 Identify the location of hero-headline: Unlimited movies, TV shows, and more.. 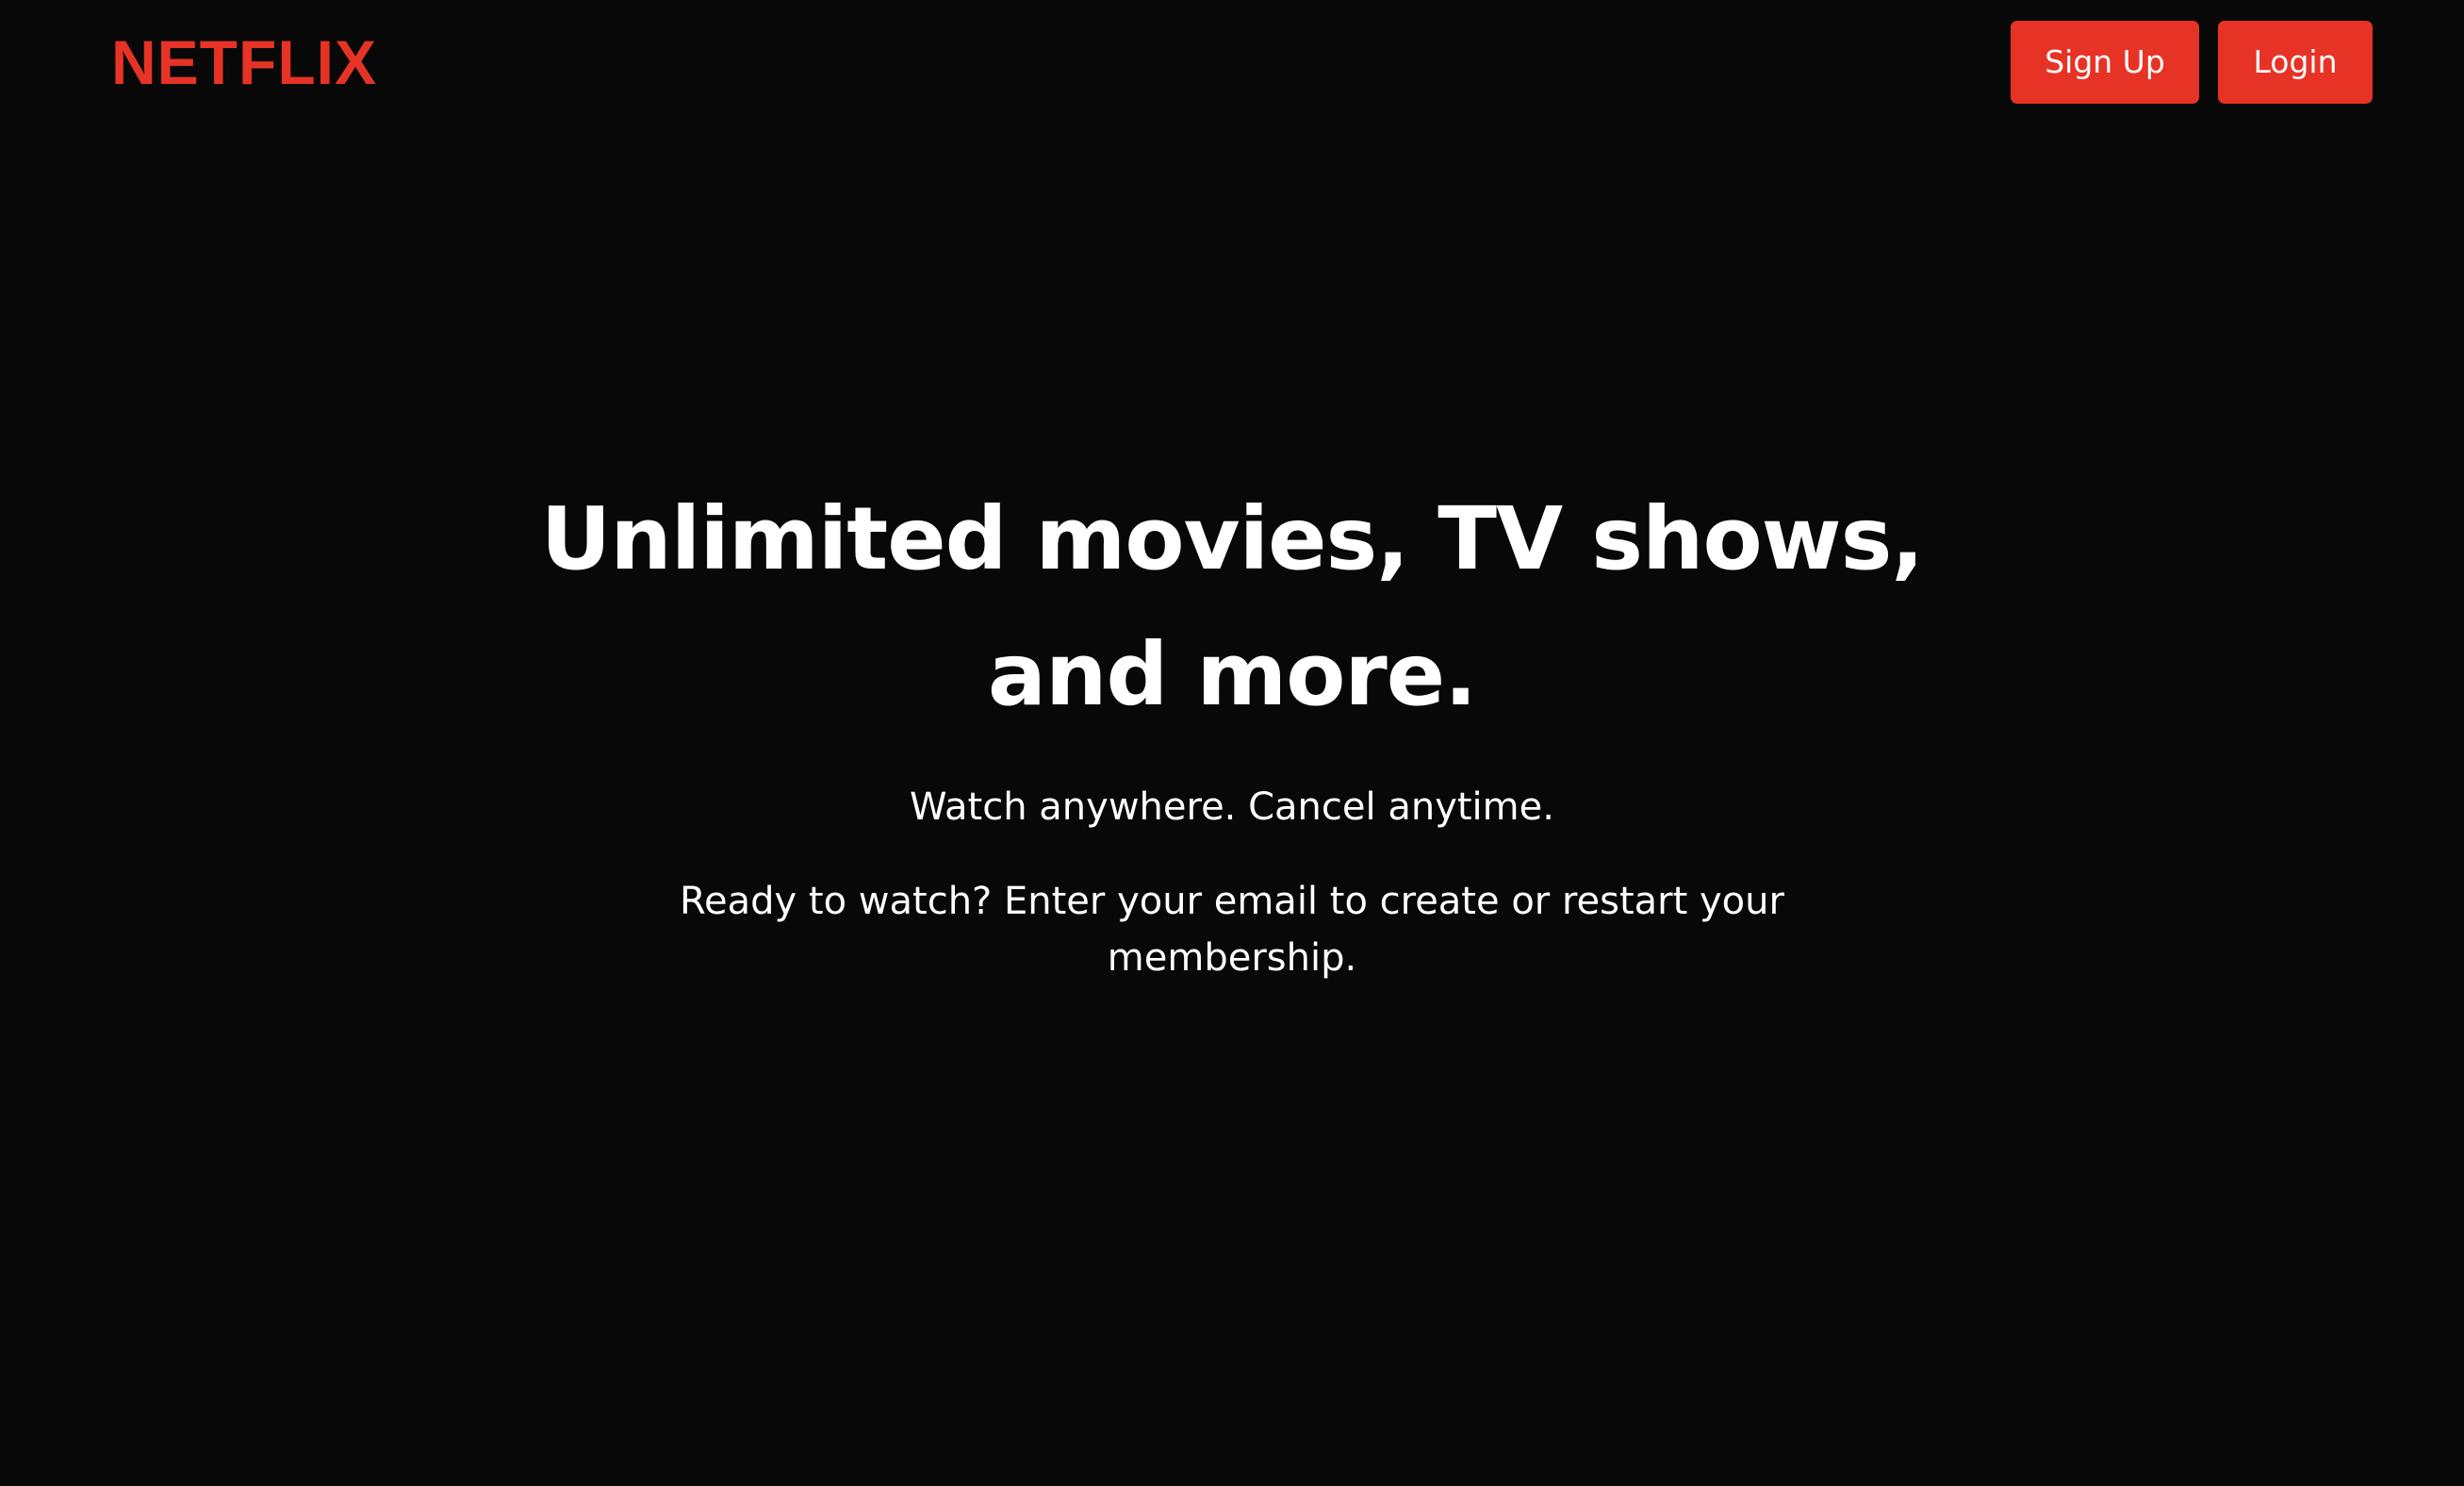
(1232, 606).